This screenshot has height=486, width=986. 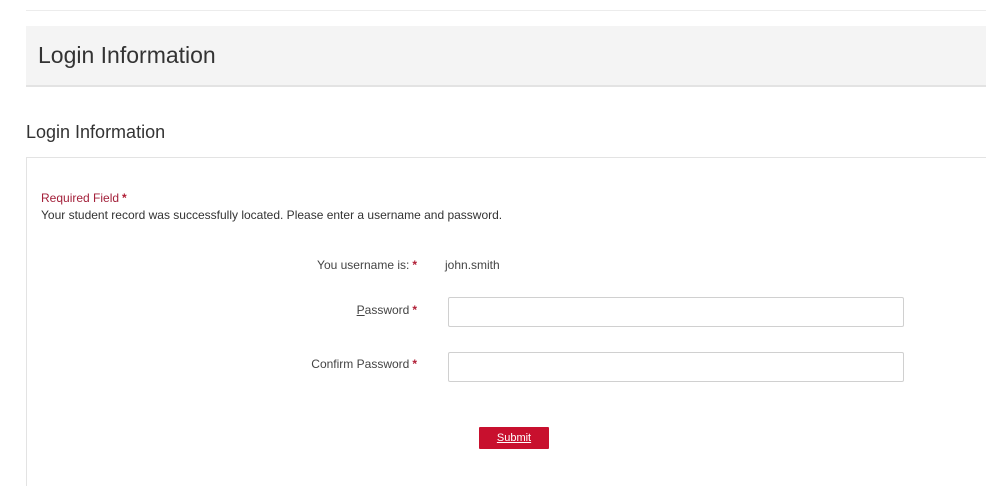 I want to click on confirm-password-label: Confirm Password *, so click(x=222, y=364).